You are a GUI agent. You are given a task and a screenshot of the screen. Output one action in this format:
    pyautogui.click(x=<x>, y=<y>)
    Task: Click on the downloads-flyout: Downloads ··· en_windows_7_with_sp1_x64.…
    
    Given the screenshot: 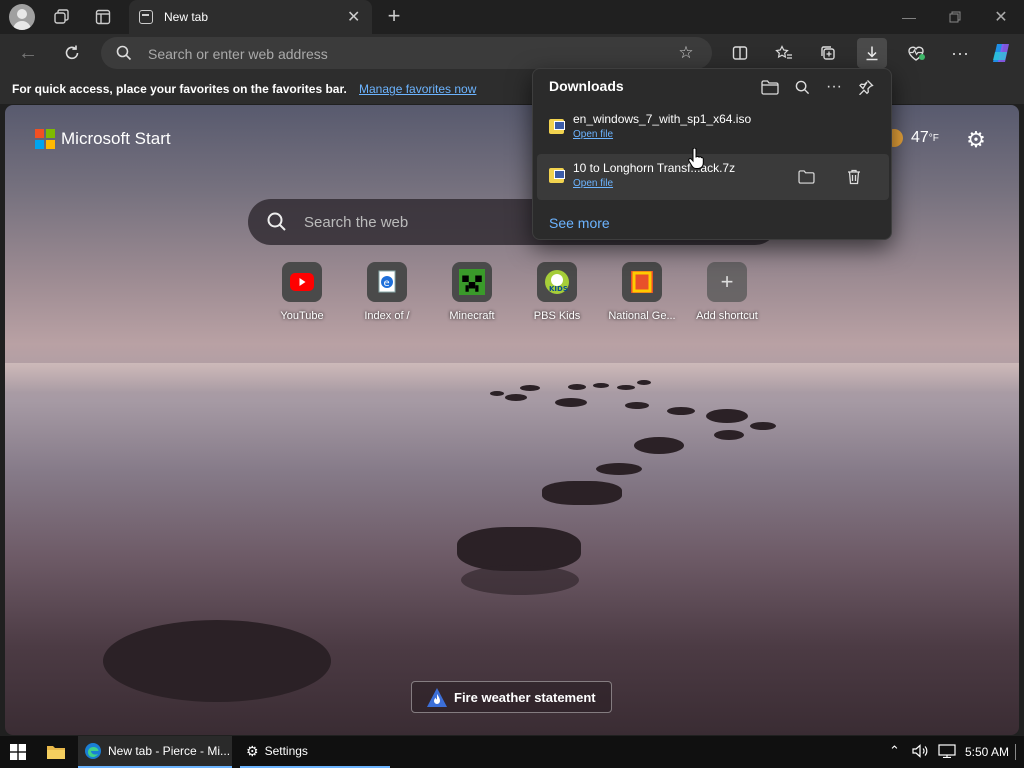 What is the action you would take?
    pyautogui.click(x=712, y=154)
    